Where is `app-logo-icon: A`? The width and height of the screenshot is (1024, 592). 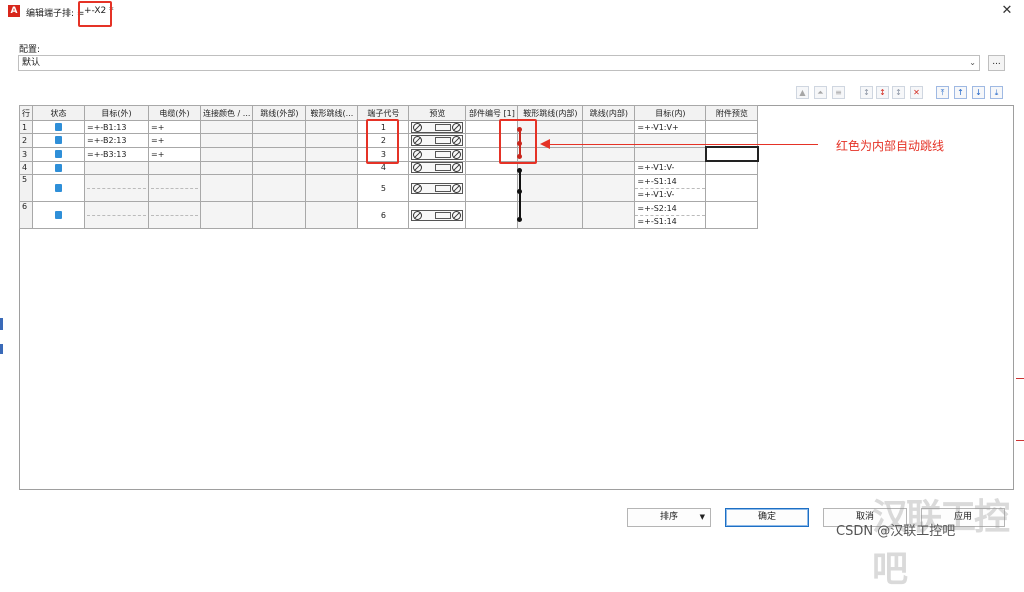 app-logo-icon: A is located at coordinates (14, 11).